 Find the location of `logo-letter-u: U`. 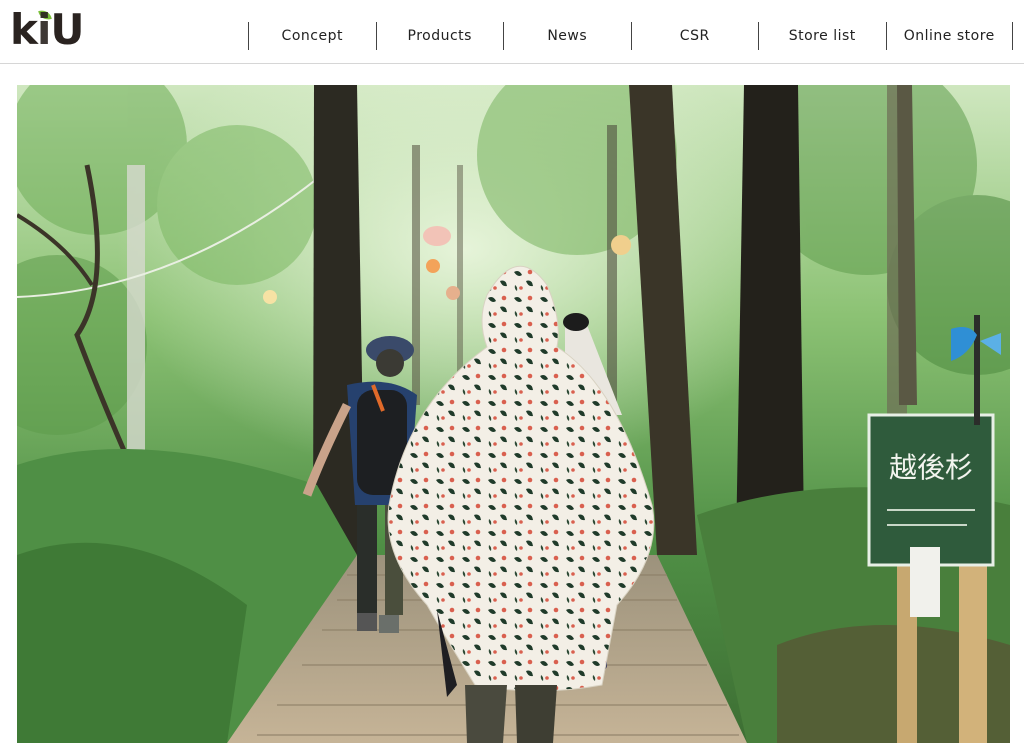

logo-letter-u: U is located at coordinates (67, 29).